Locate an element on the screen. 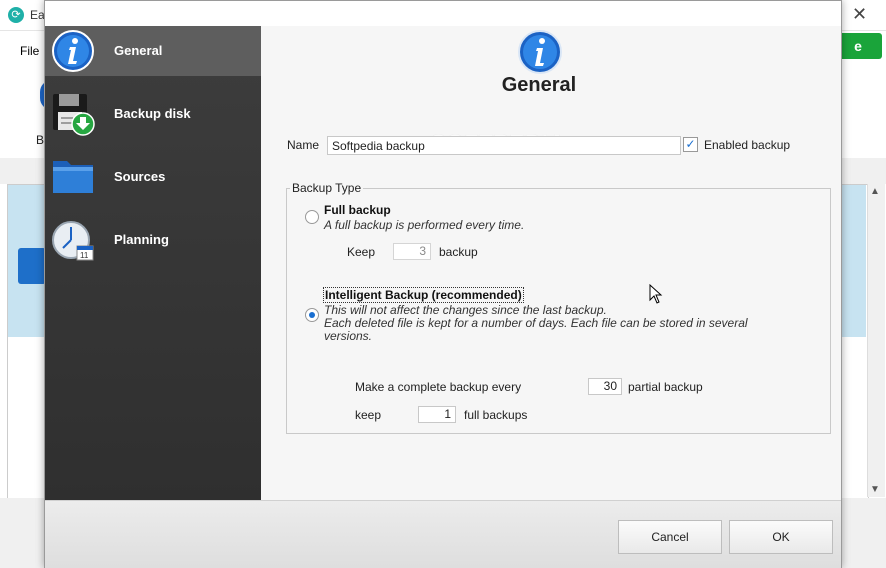  background-tool-label: B is located at coordinates (40, 140).